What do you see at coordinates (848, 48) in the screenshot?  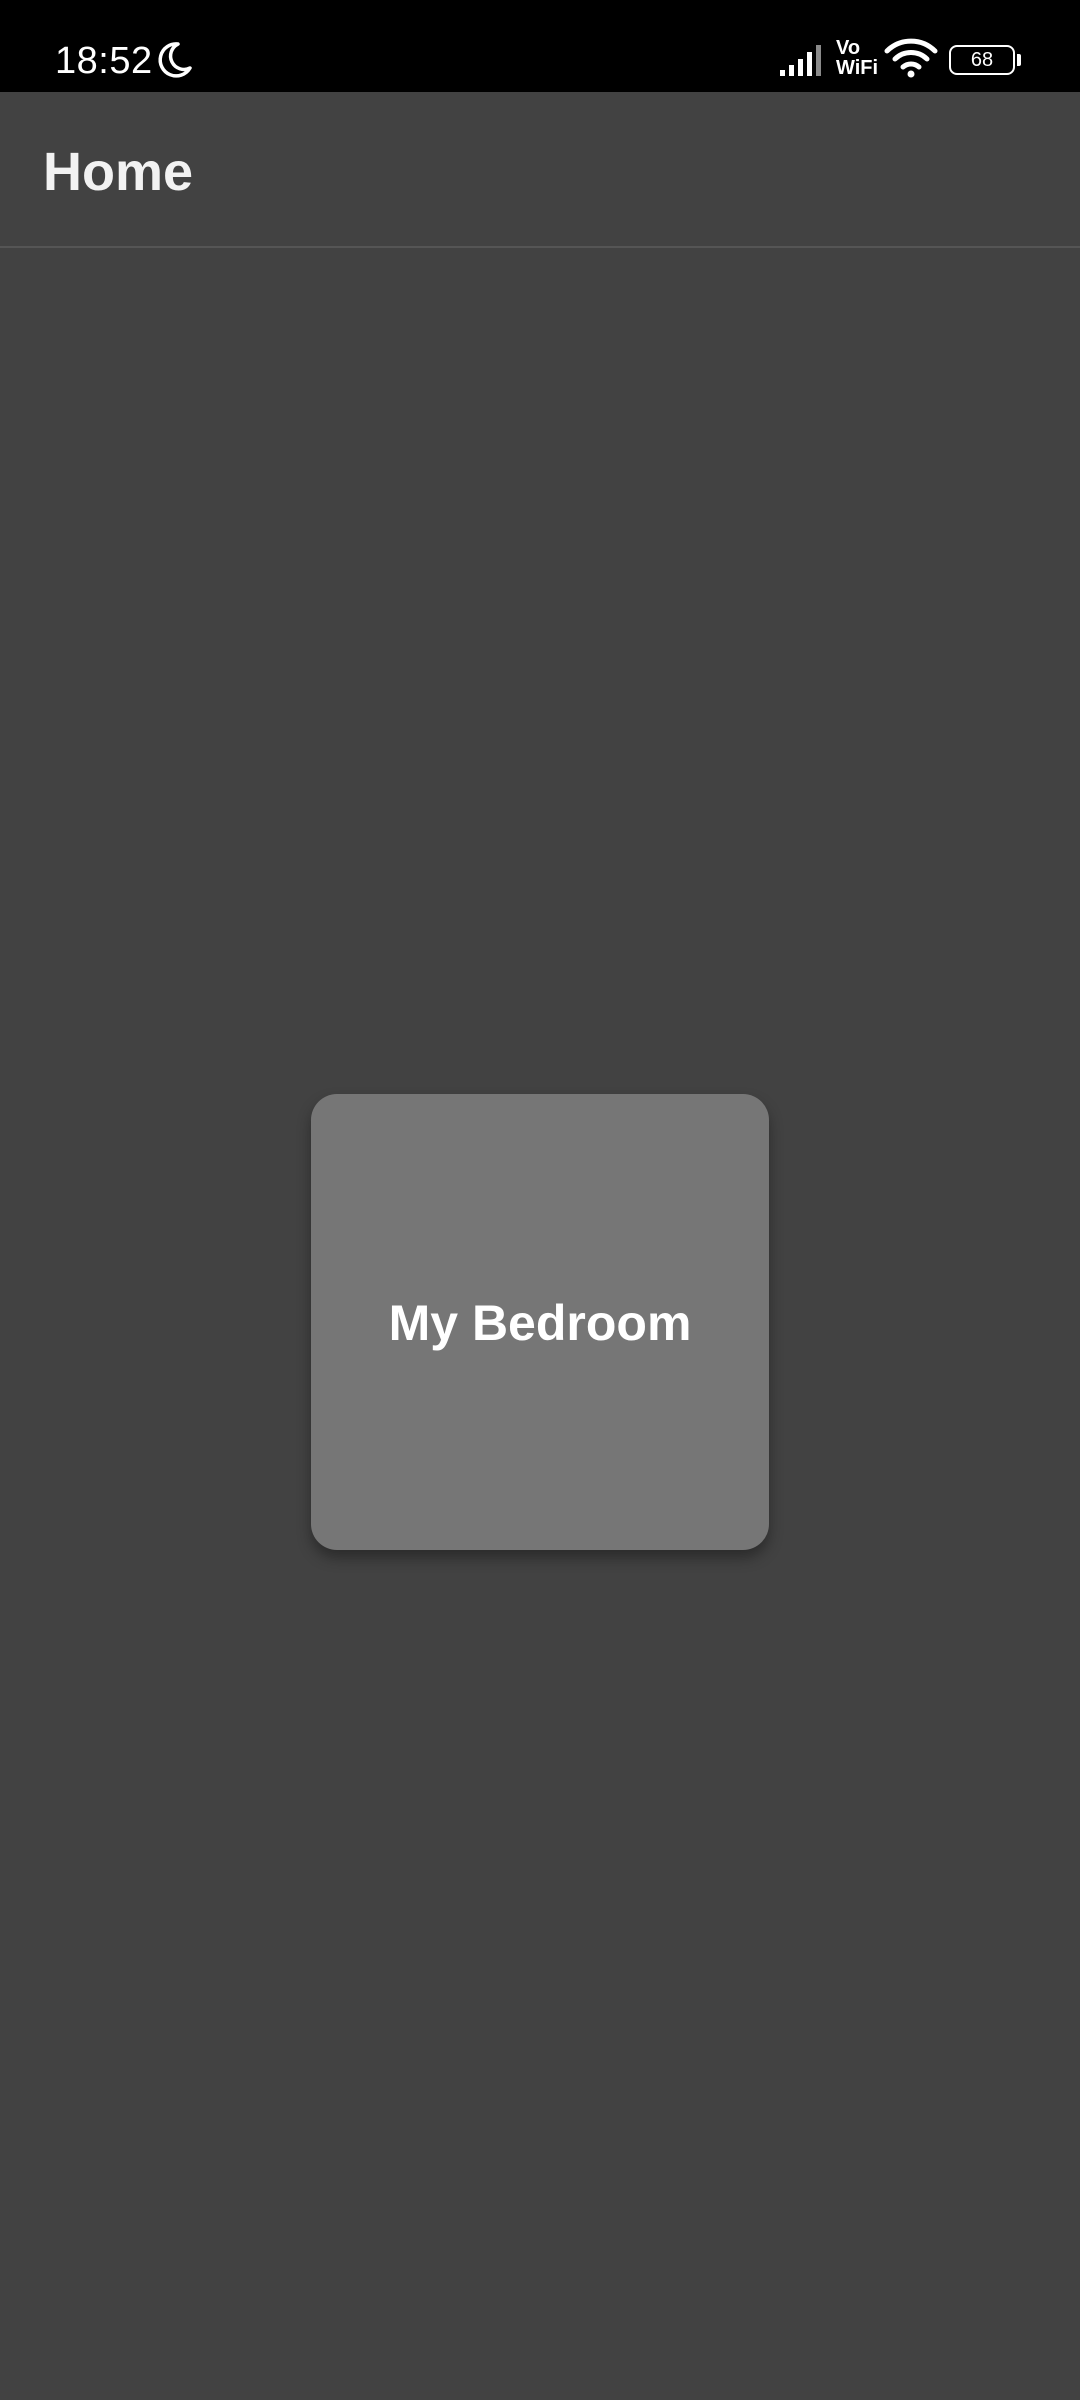 I see `vowifi-top-label: Vo` at bounding box center [848, 48].